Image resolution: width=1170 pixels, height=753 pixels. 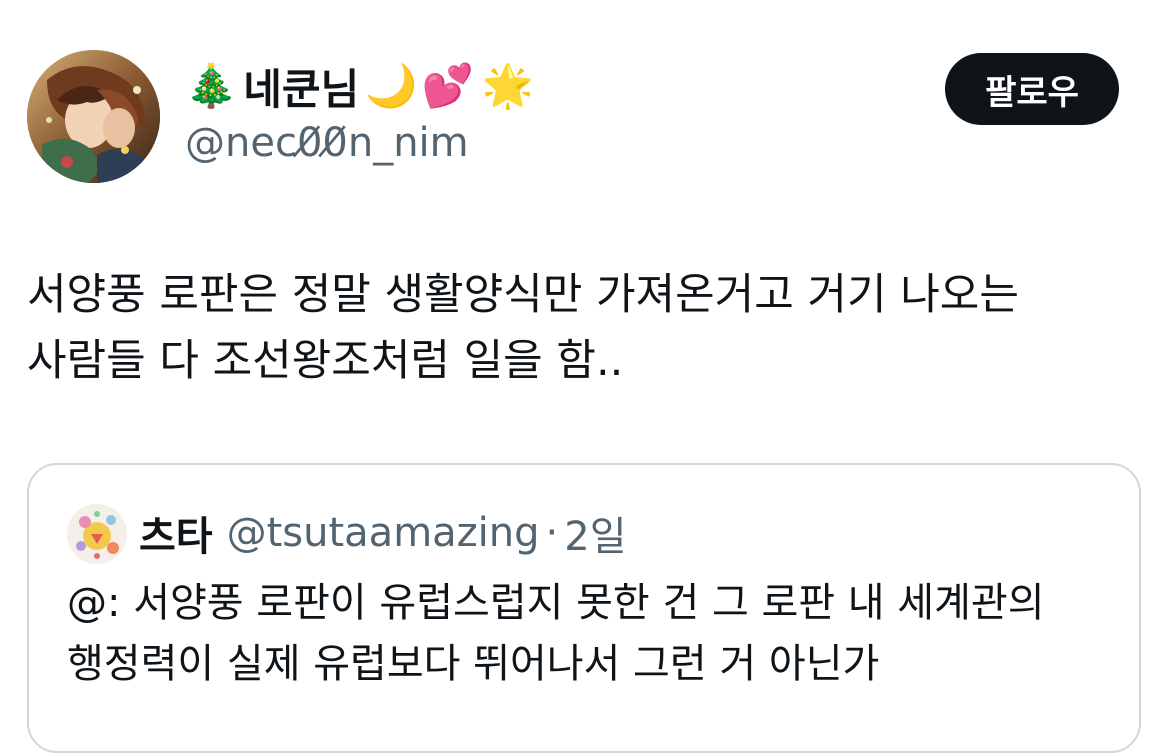 What do you see at coordinates (508, 85) in the screenshot?
I see `glowing-star-icon: 🌟` at bounding box center [508, 85].